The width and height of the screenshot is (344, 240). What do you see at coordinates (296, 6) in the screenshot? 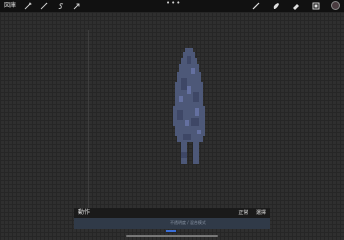
I see `eraser-icon` at bounding box center [296, 6].